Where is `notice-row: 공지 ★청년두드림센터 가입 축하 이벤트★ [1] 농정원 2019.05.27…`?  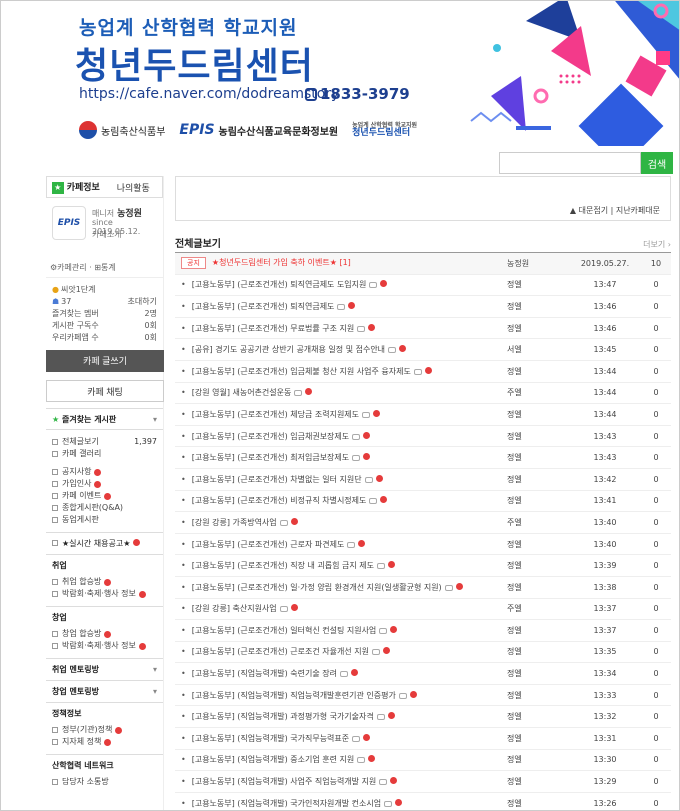
notice-row: 공지 ★청년두드림센터 가입 축하 이벤트★ [1] 농정원 2019.05.27… is located at coordinates (423, 264).